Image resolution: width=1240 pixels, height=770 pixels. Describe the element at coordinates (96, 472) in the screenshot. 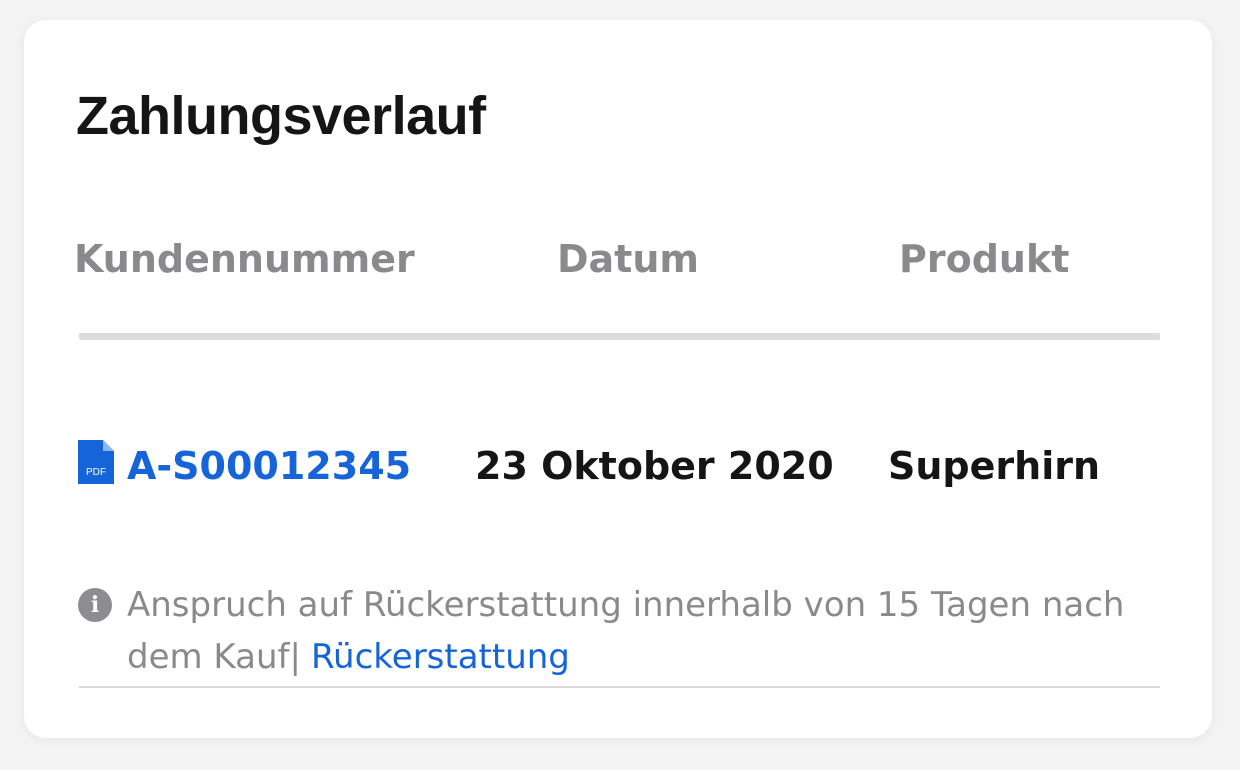

I see `pdf-icon-label: PDF` at that location.